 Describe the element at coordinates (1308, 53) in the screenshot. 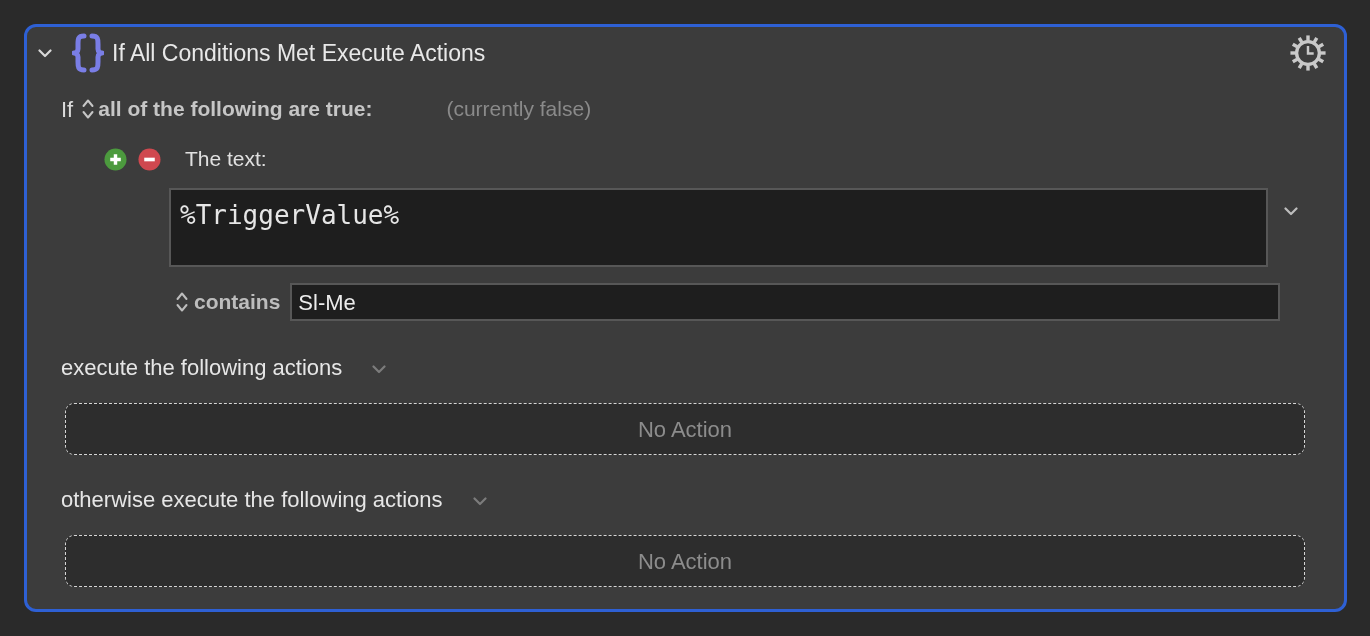

I see `gear-clock-icon` at that location.